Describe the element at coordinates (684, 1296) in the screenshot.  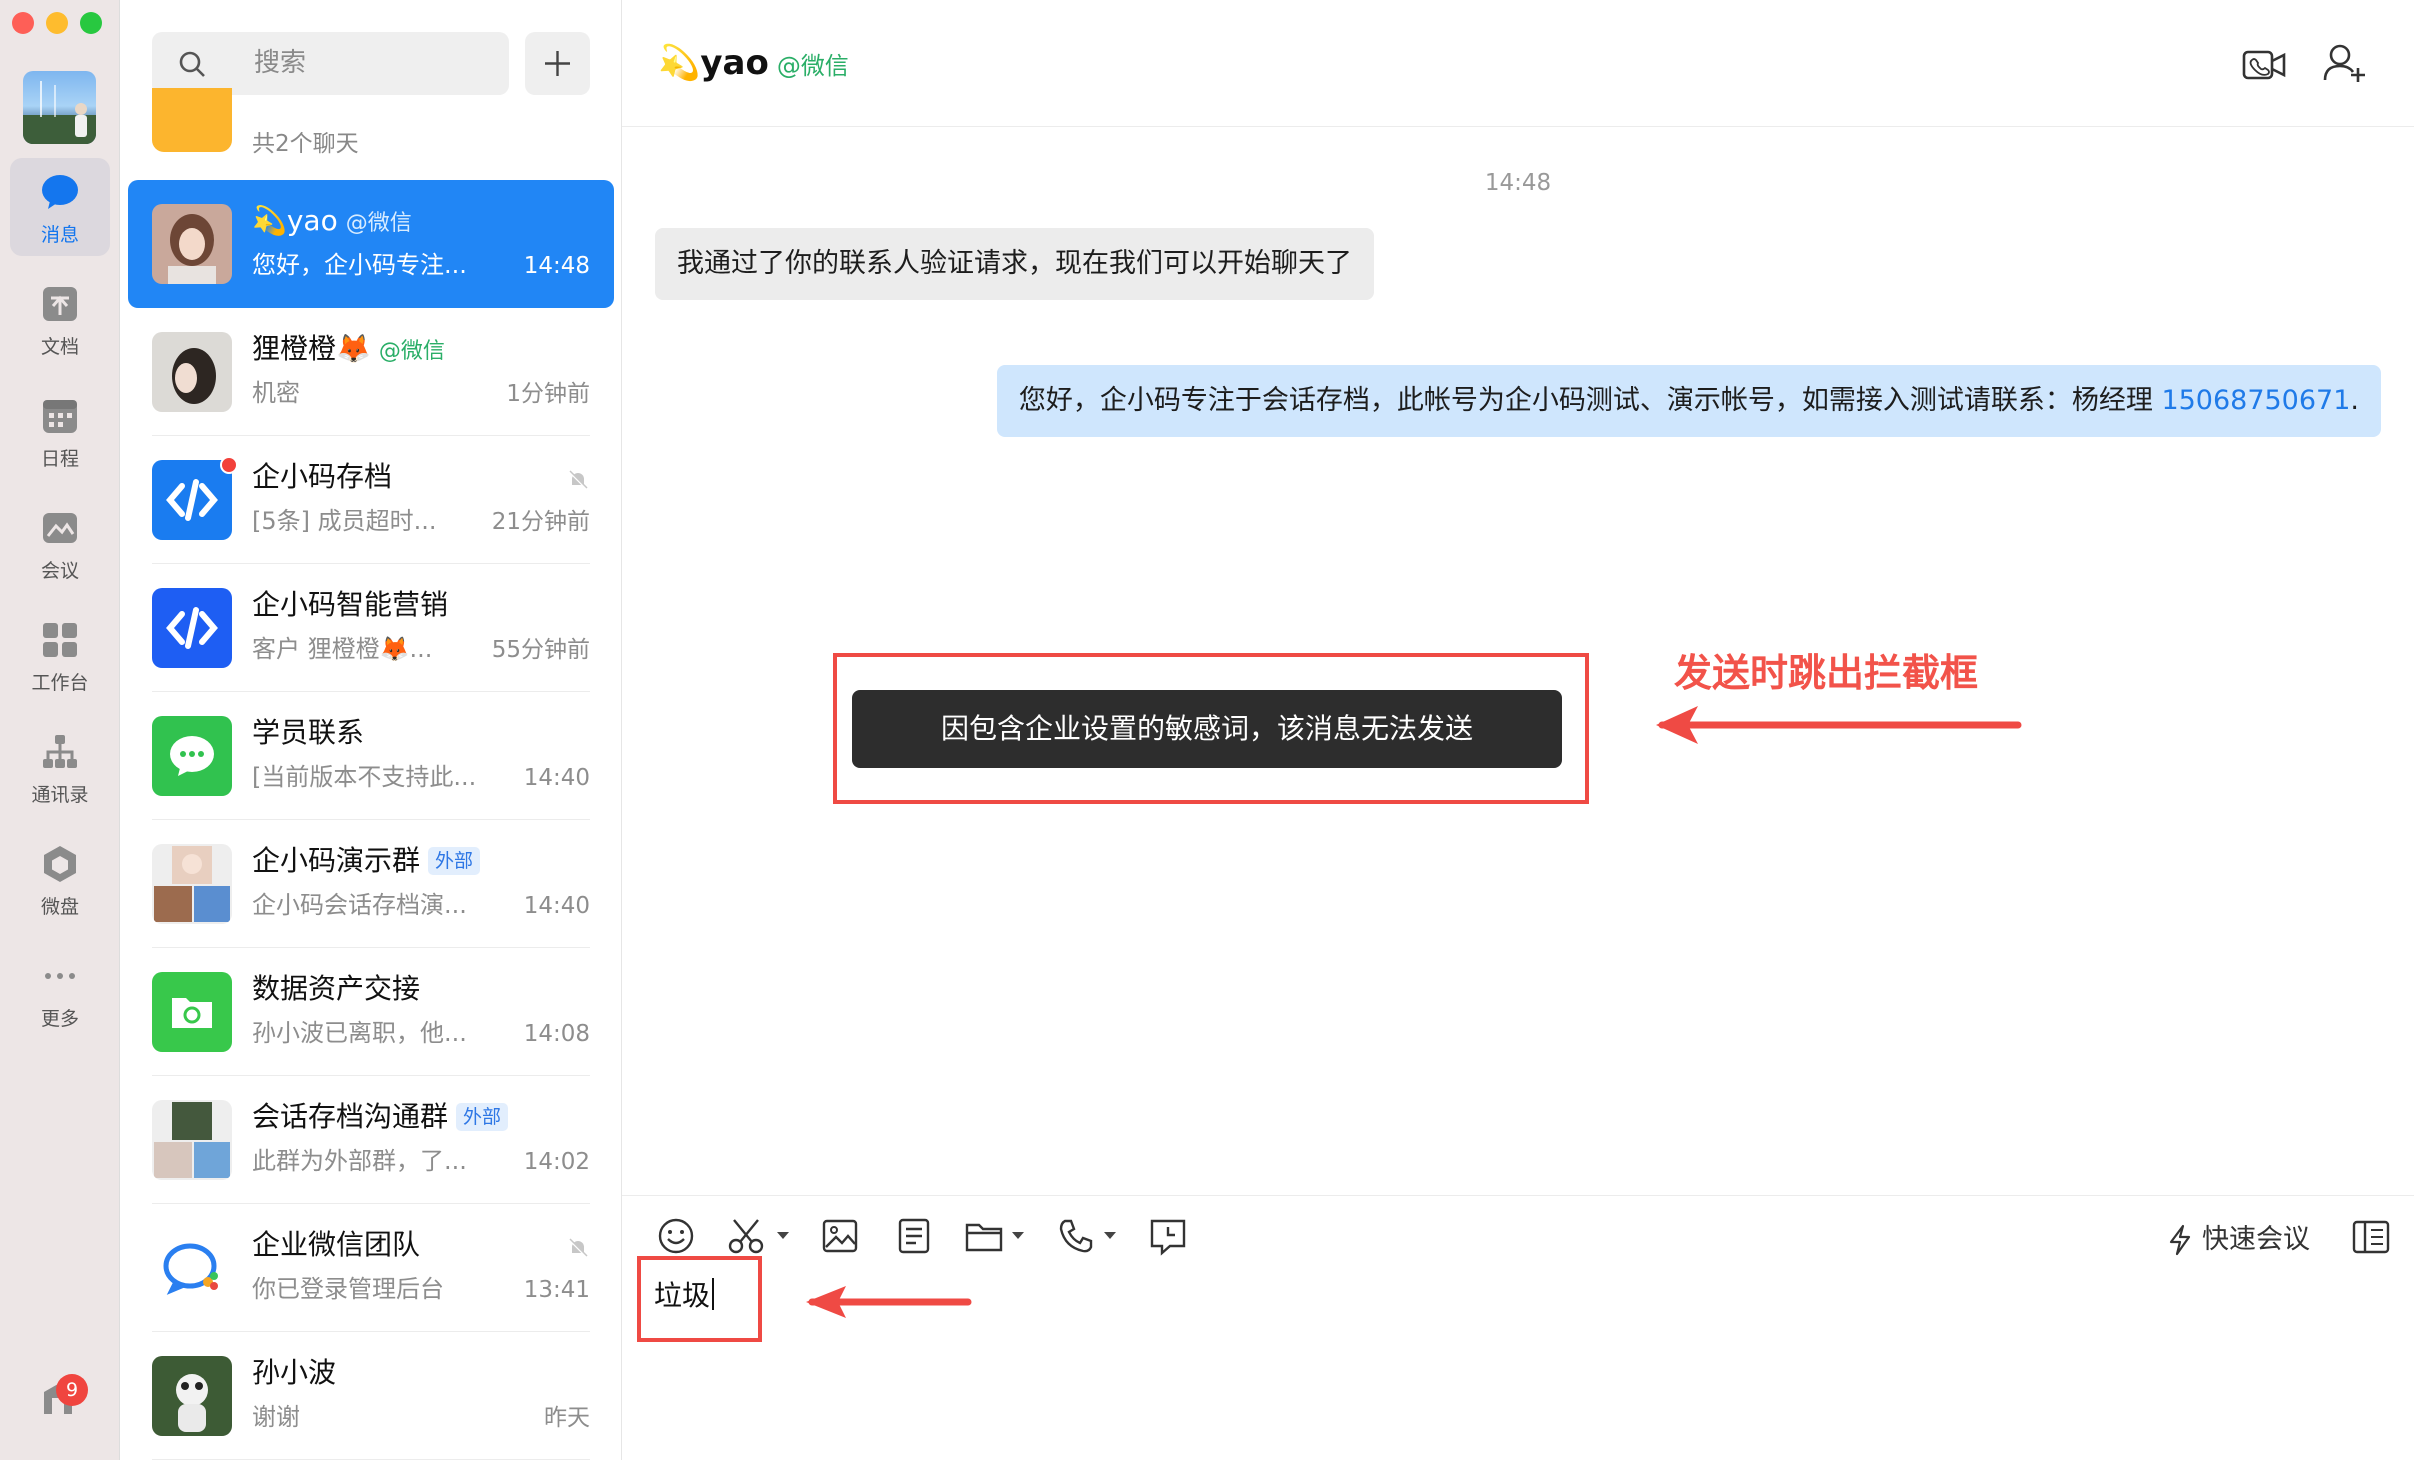
I see `message-input: 垃圾` at that location.